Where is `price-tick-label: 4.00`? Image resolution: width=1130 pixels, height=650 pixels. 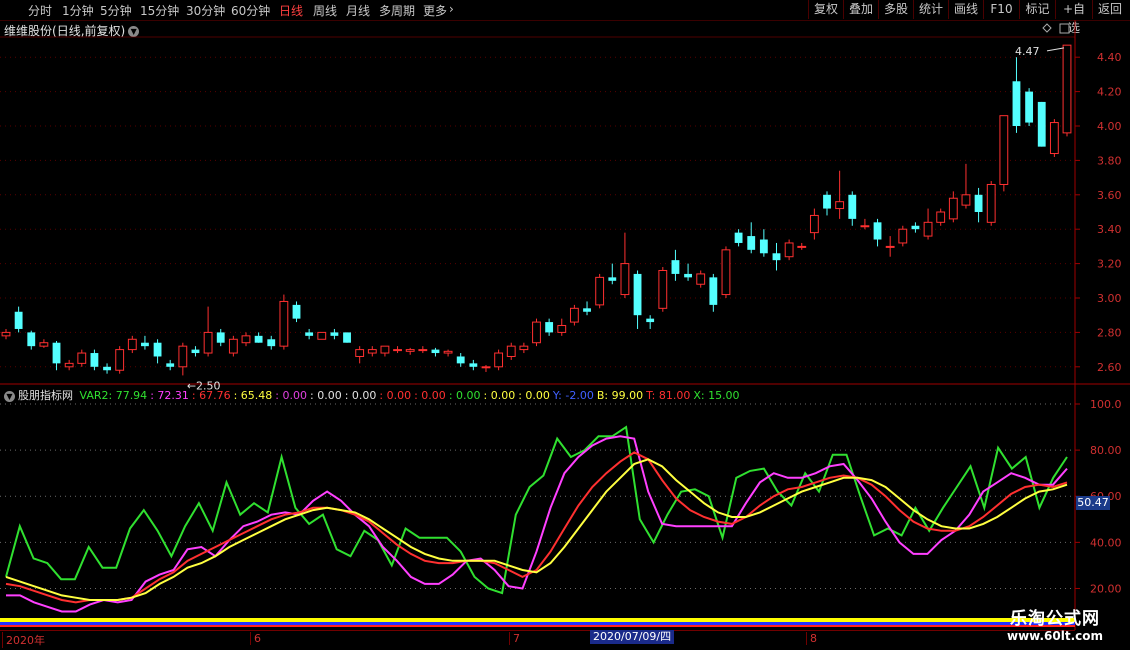 price-tick-label: 4.00 is located at coordinates (1109, 126).